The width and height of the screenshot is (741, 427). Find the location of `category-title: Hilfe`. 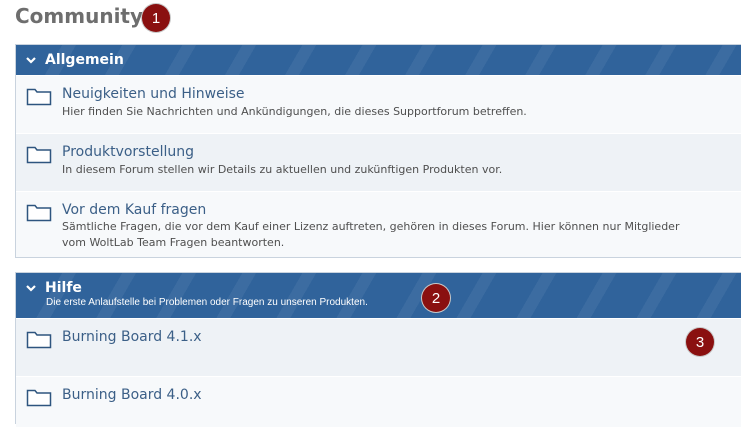

category-title: Hilfe is located at coordinates (63, 288).